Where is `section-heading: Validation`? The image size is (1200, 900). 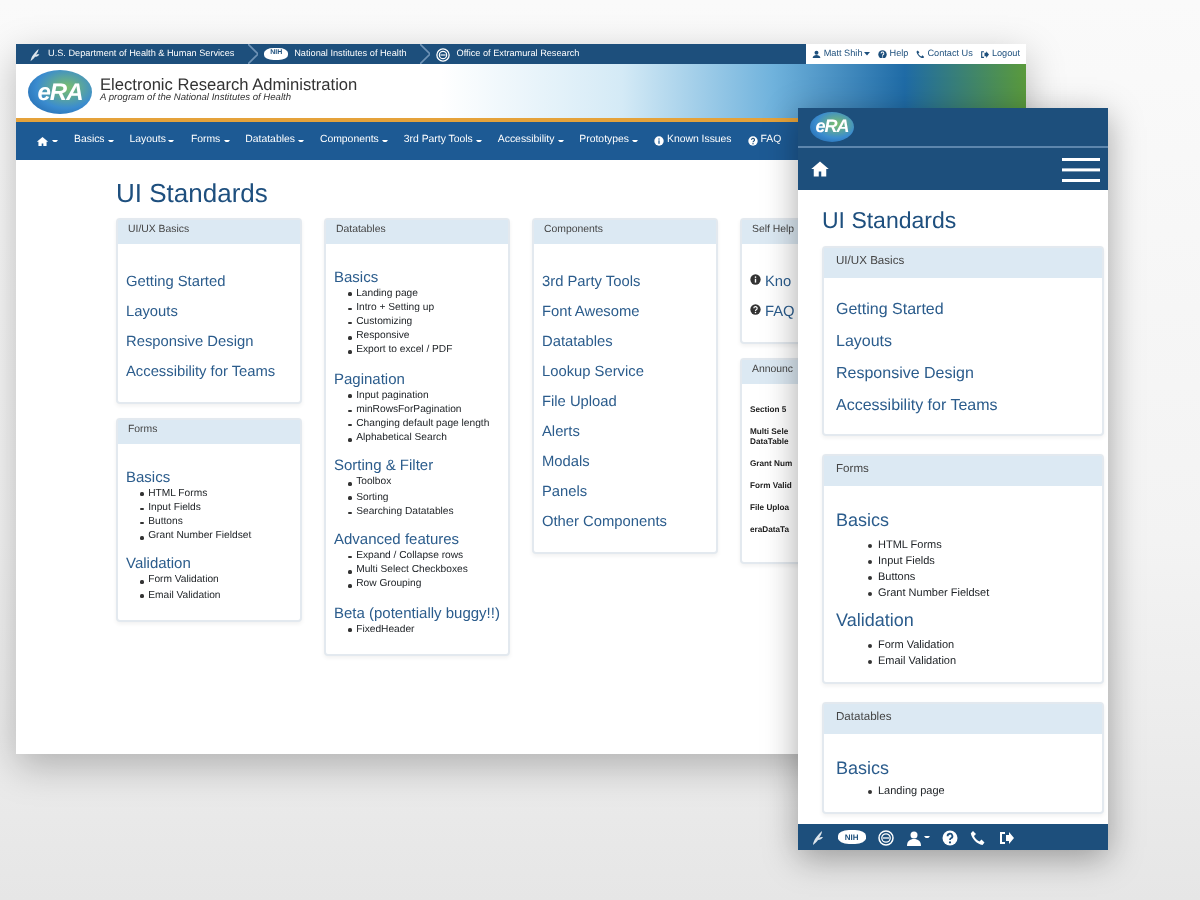 section-heading: Validation is located at coordinates (876, 620).